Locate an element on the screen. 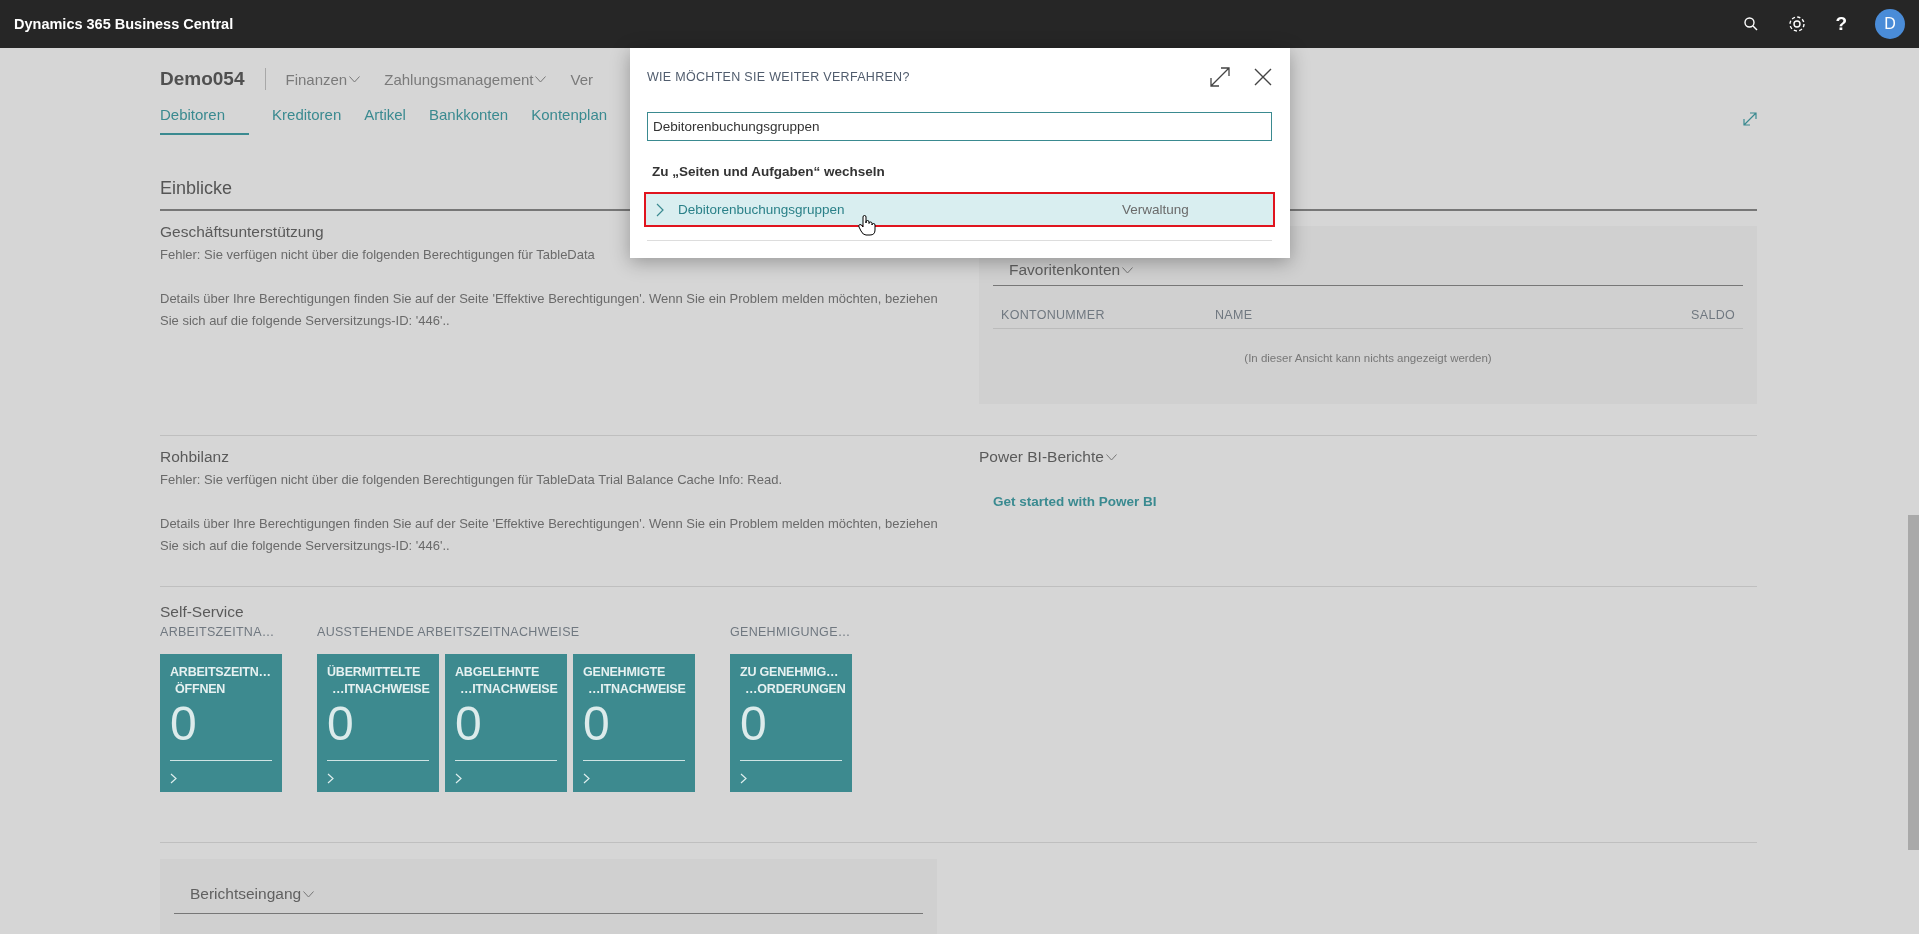  part-title: Geschäftsunterstützung is located at coordinates (242, 232).